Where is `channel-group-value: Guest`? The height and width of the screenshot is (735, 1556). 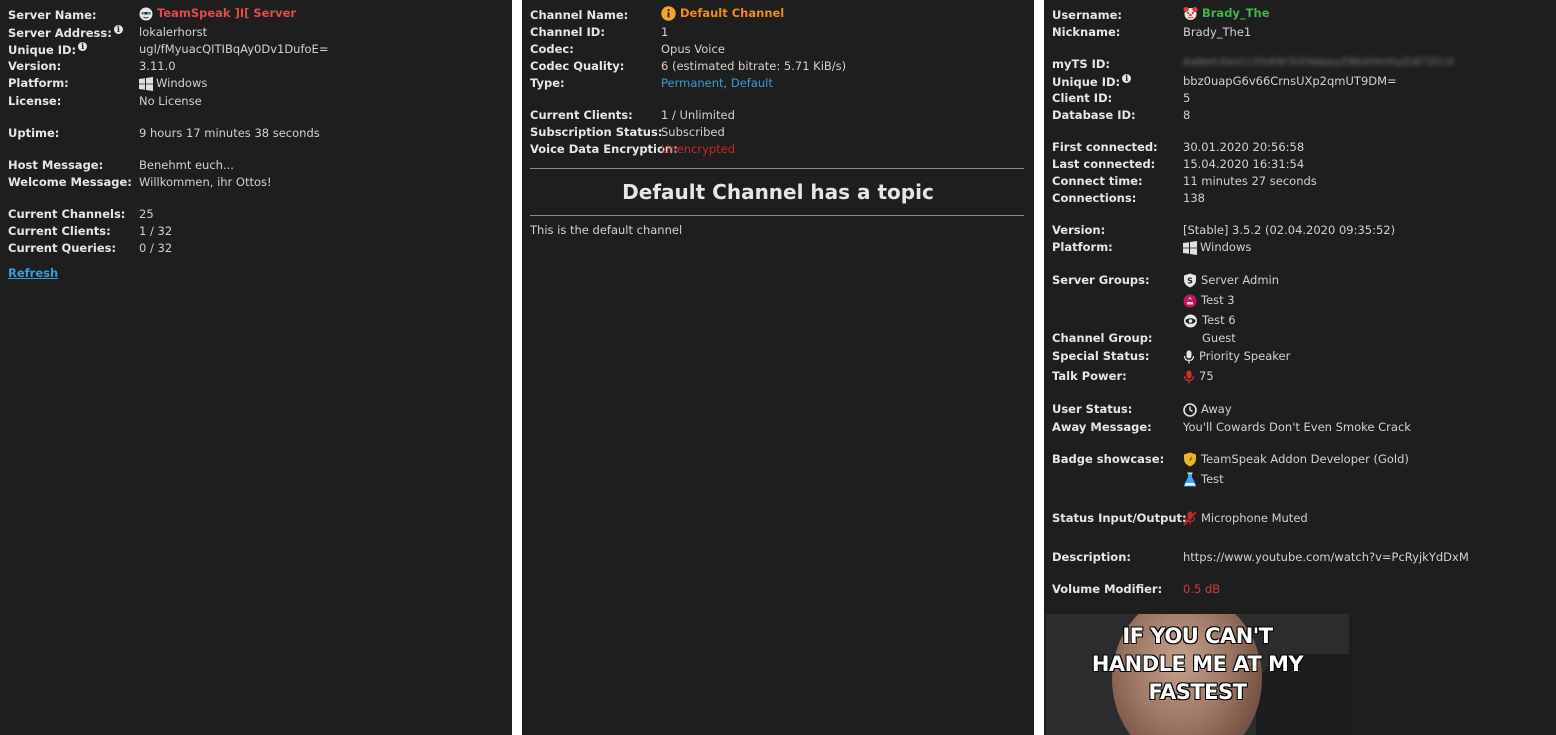
channel-group-value: Guest is located at coordinates (1219, 338).